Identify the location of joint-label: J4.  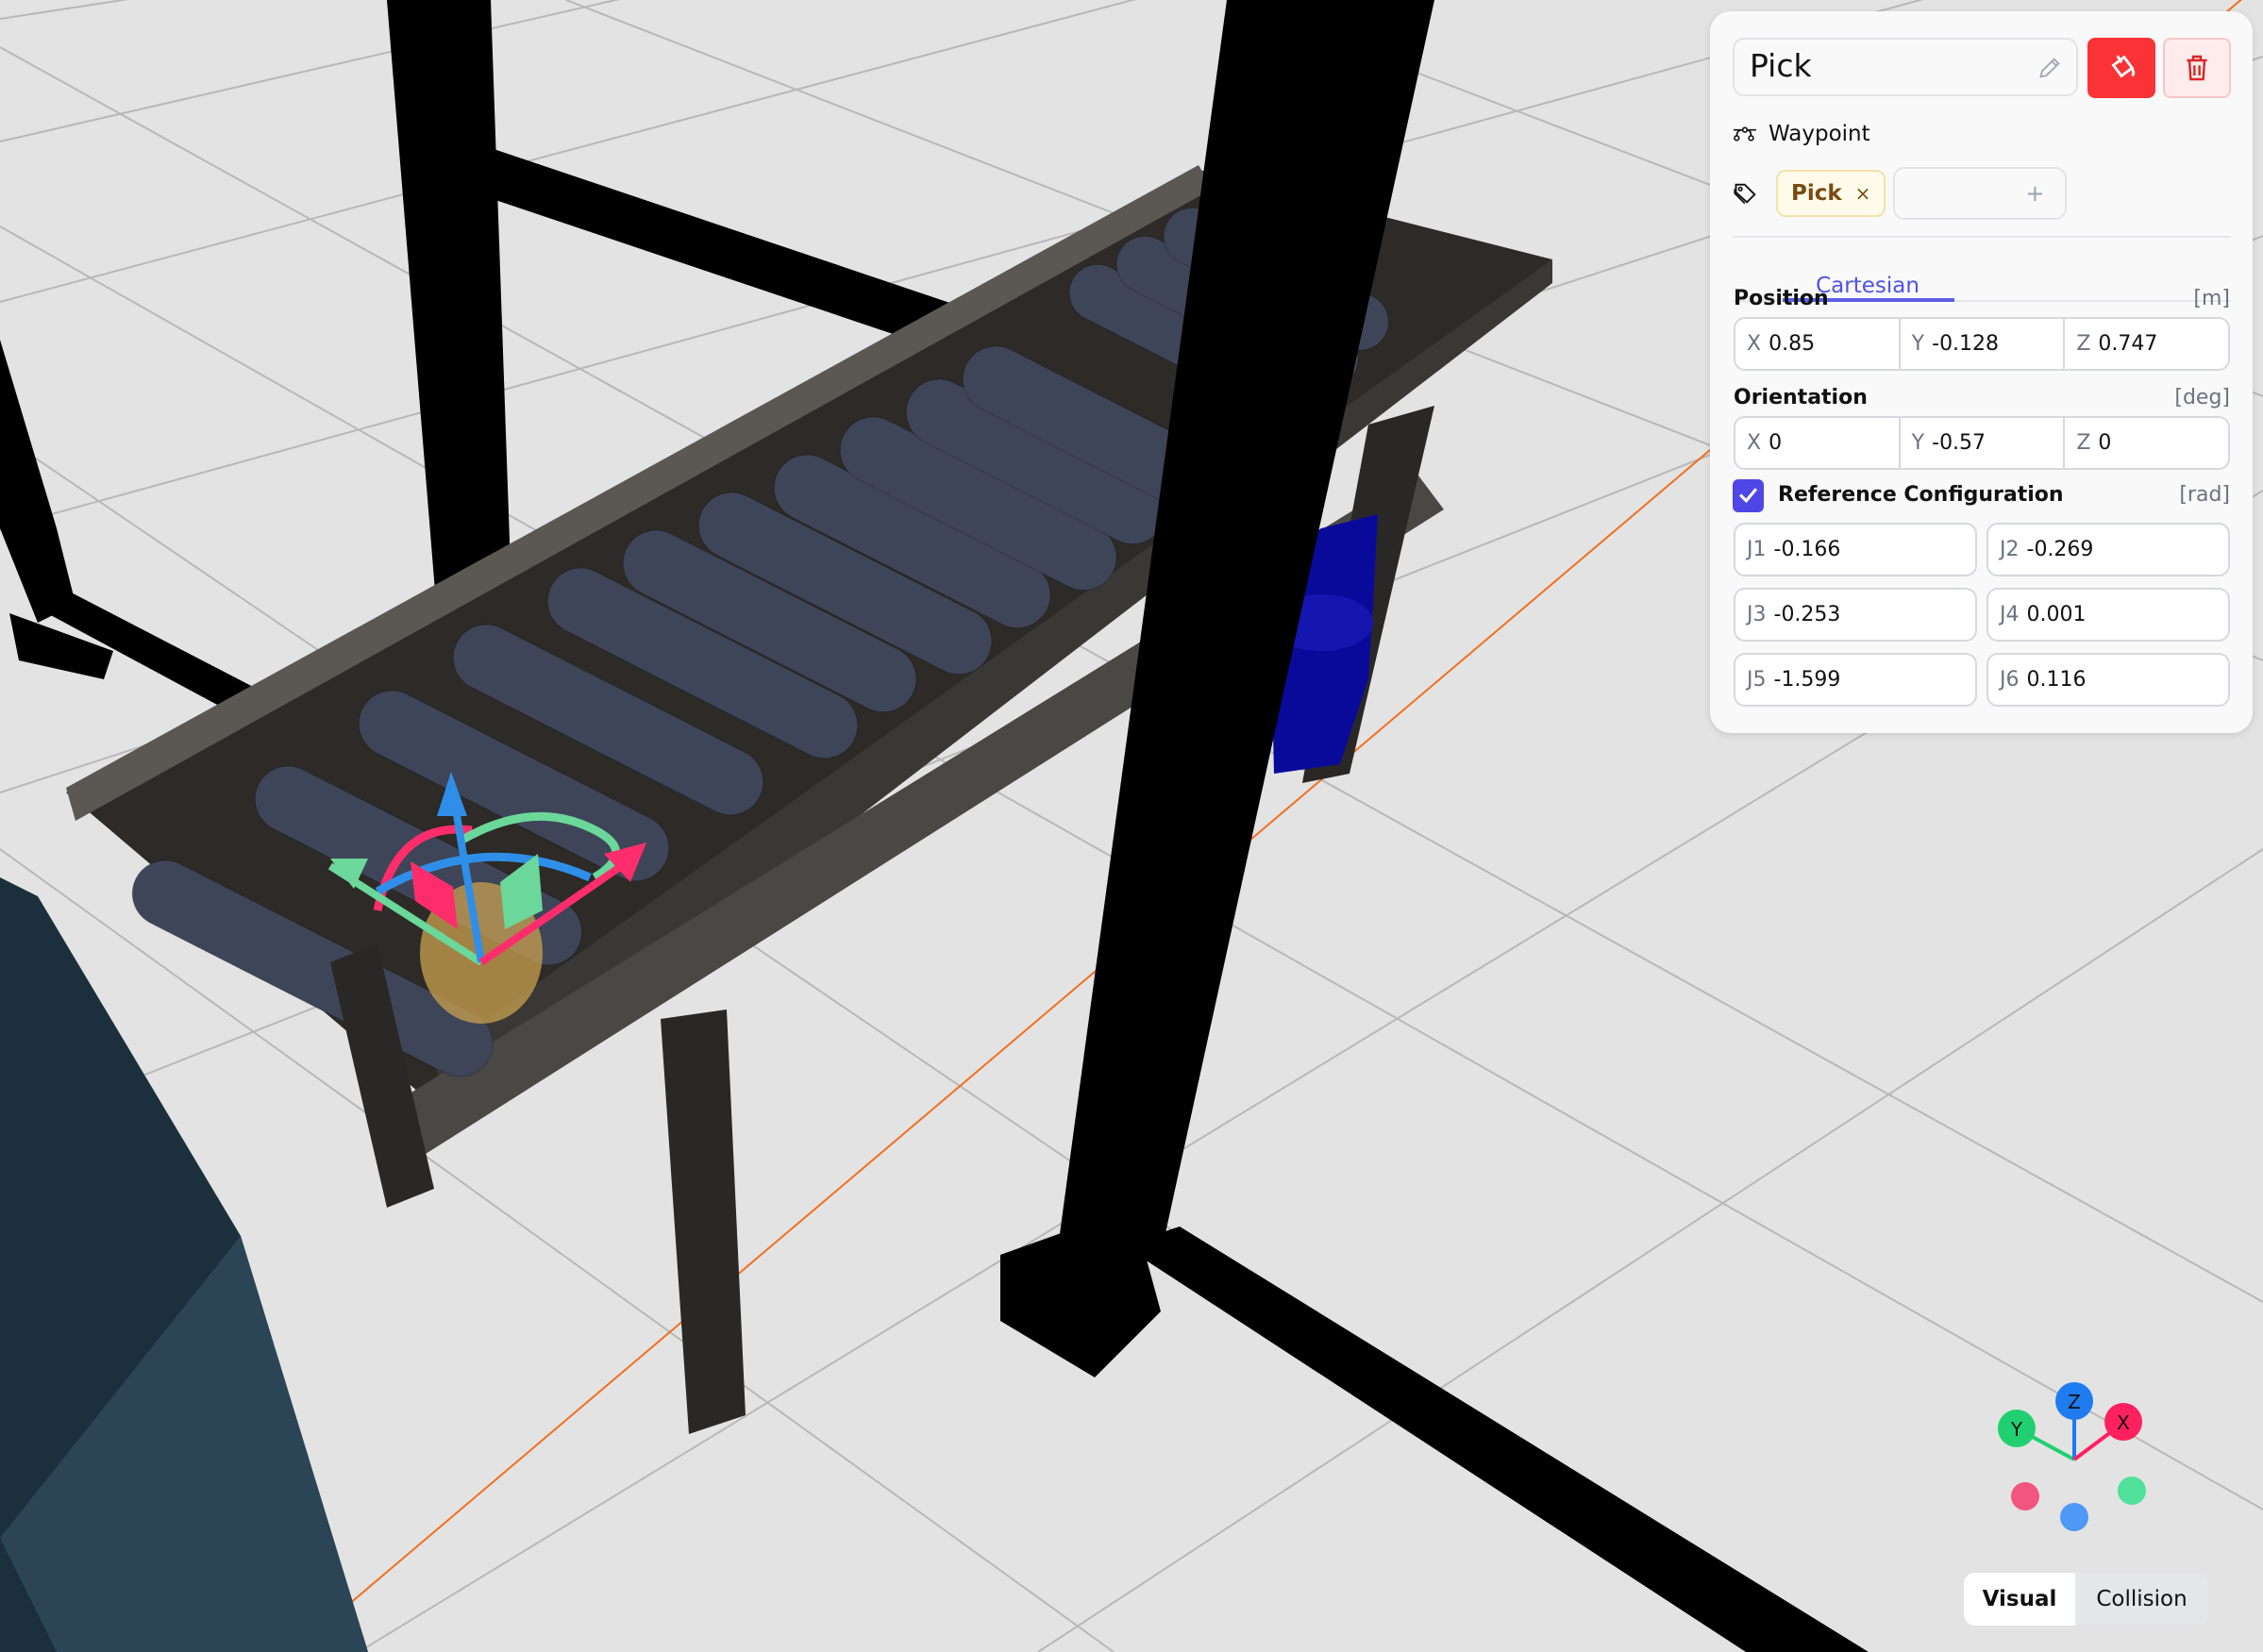
(2010, 614).